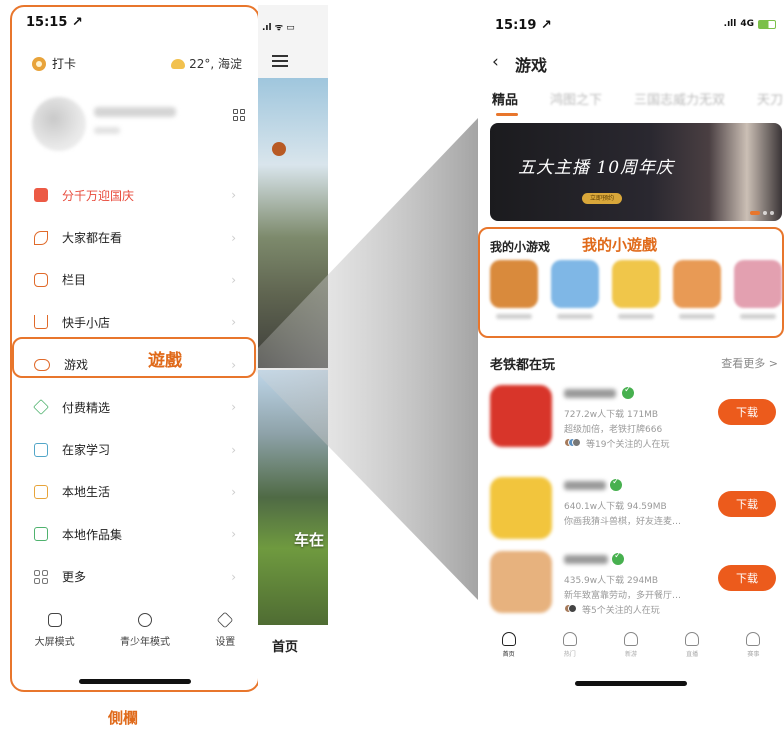  Describe the element at coordinates (139, 125) in the screenshot. I see `profile-card` at that location.